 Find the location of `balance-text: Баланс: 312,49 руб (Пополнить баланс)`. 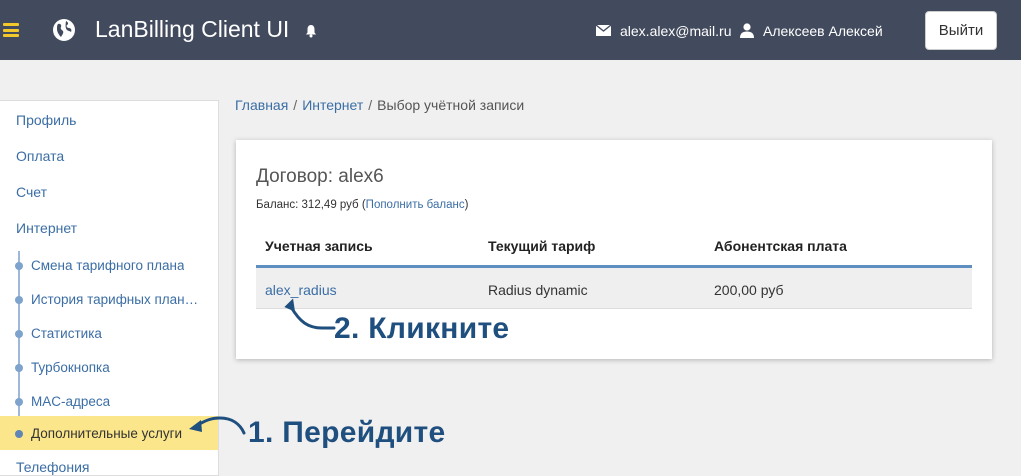

balance-text: Баланс: 312,49 руб (Пополнить баланс) is located at coordinates (362, 205).